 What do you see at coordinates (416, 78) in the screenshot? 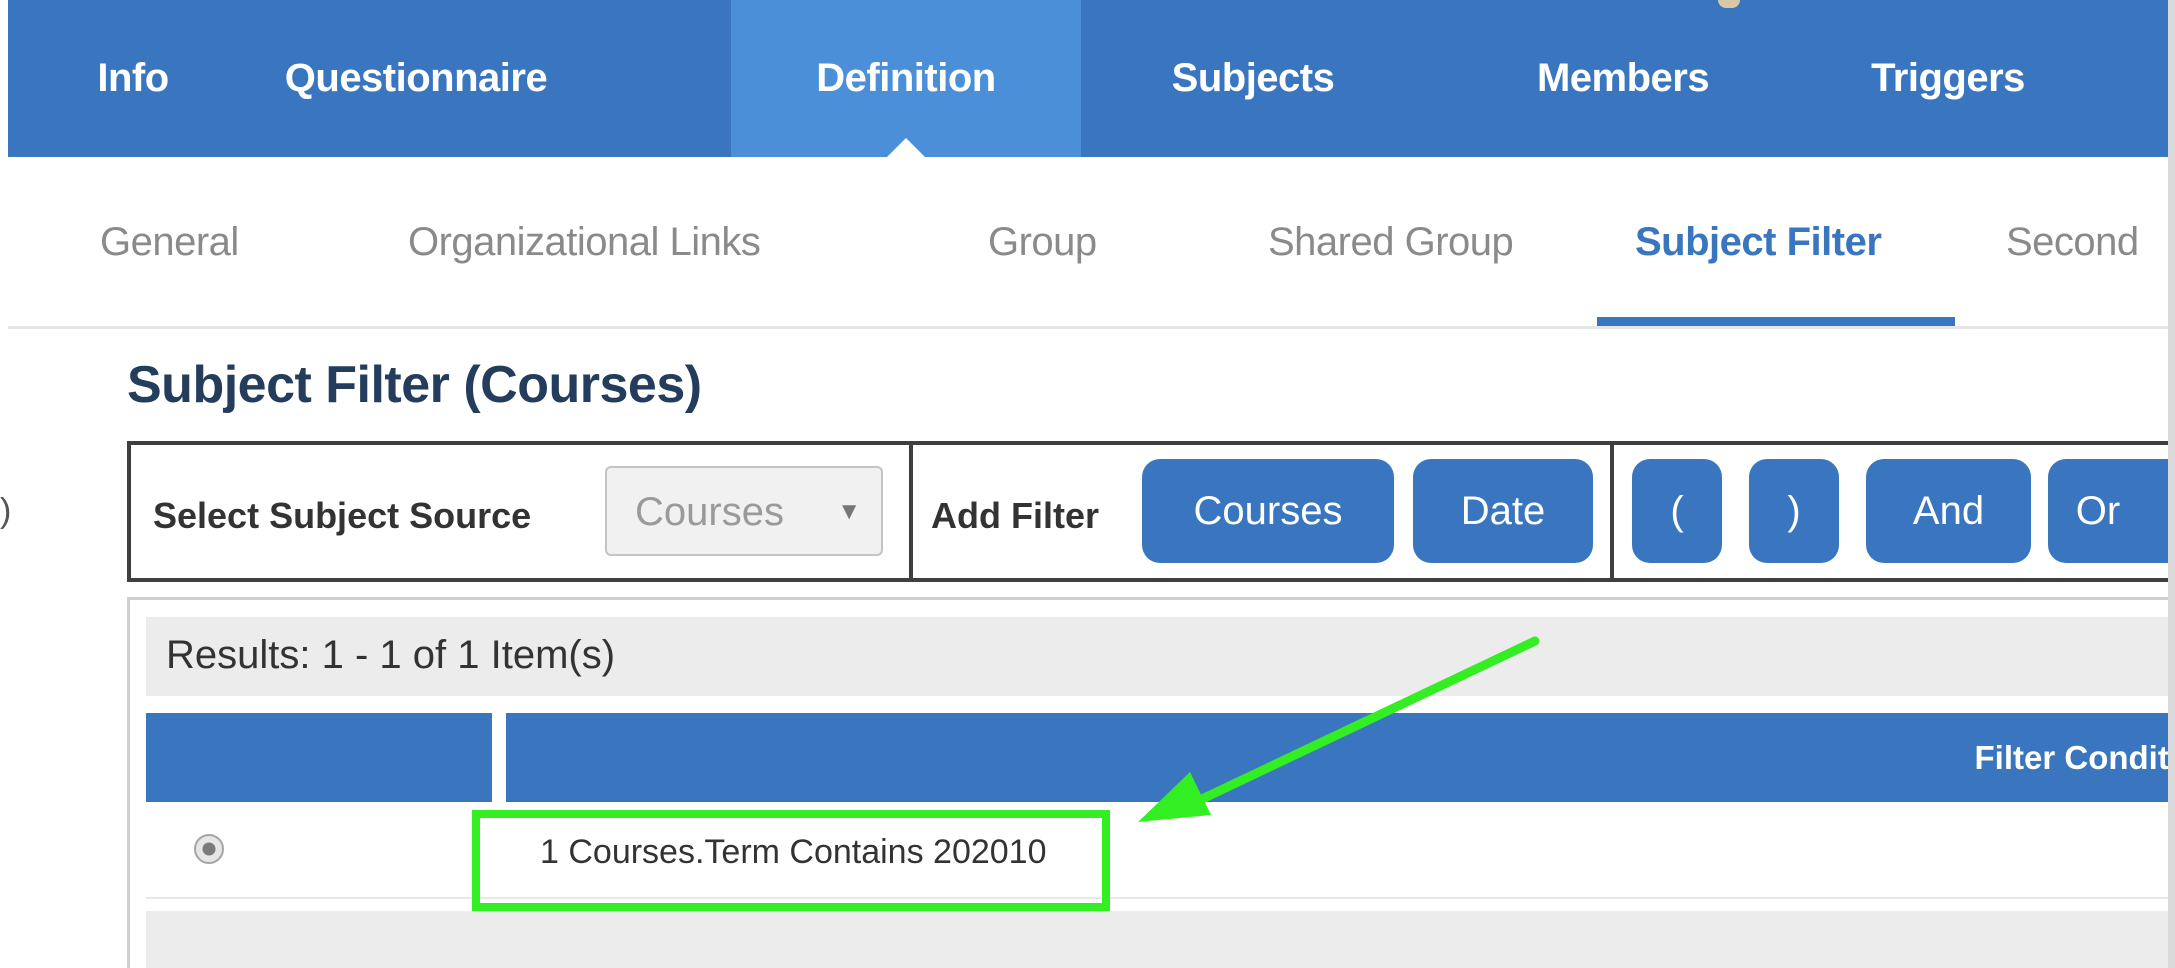
I see `tab-questionnaire: Questionnaire` at bounding box center [416, 78].